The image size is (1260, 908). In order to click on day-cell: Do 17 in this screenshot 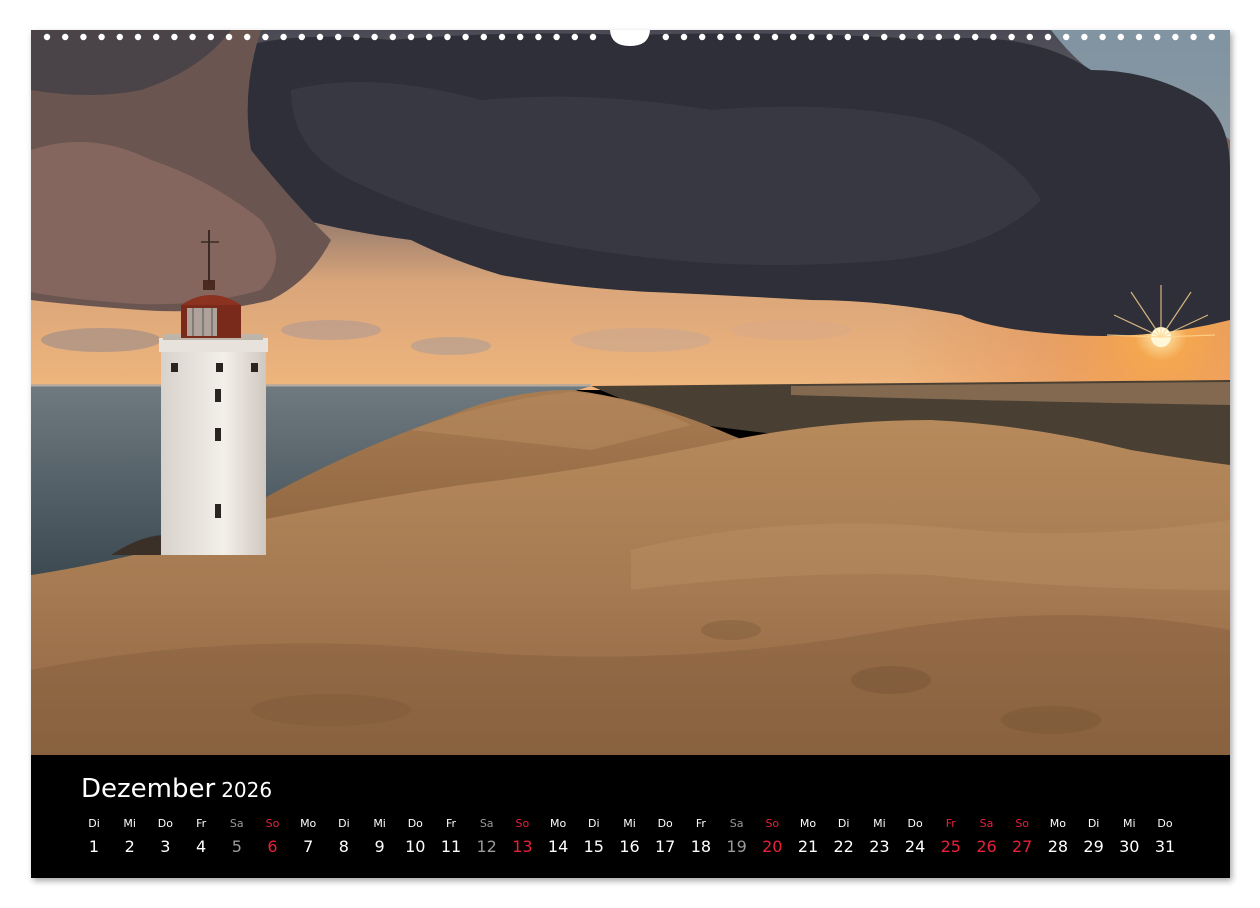, I will do `click(665, 837)`.